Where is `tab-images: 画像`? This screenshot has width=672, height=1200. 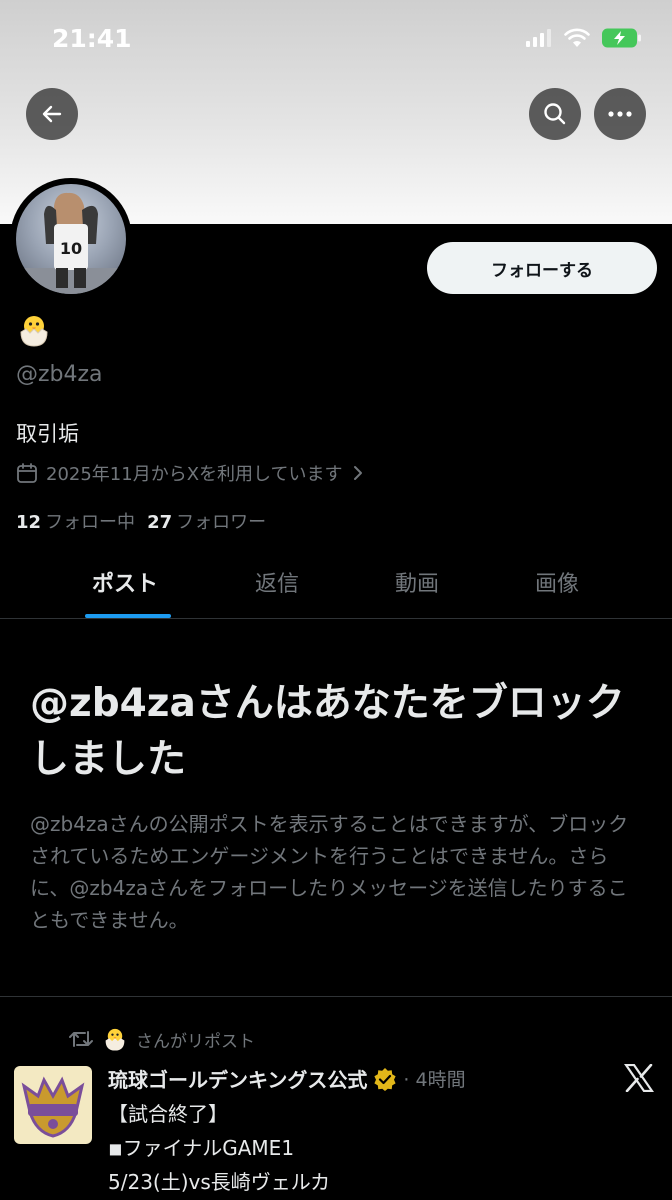
tab-images: 画像 is located at coordinates (557, 582).